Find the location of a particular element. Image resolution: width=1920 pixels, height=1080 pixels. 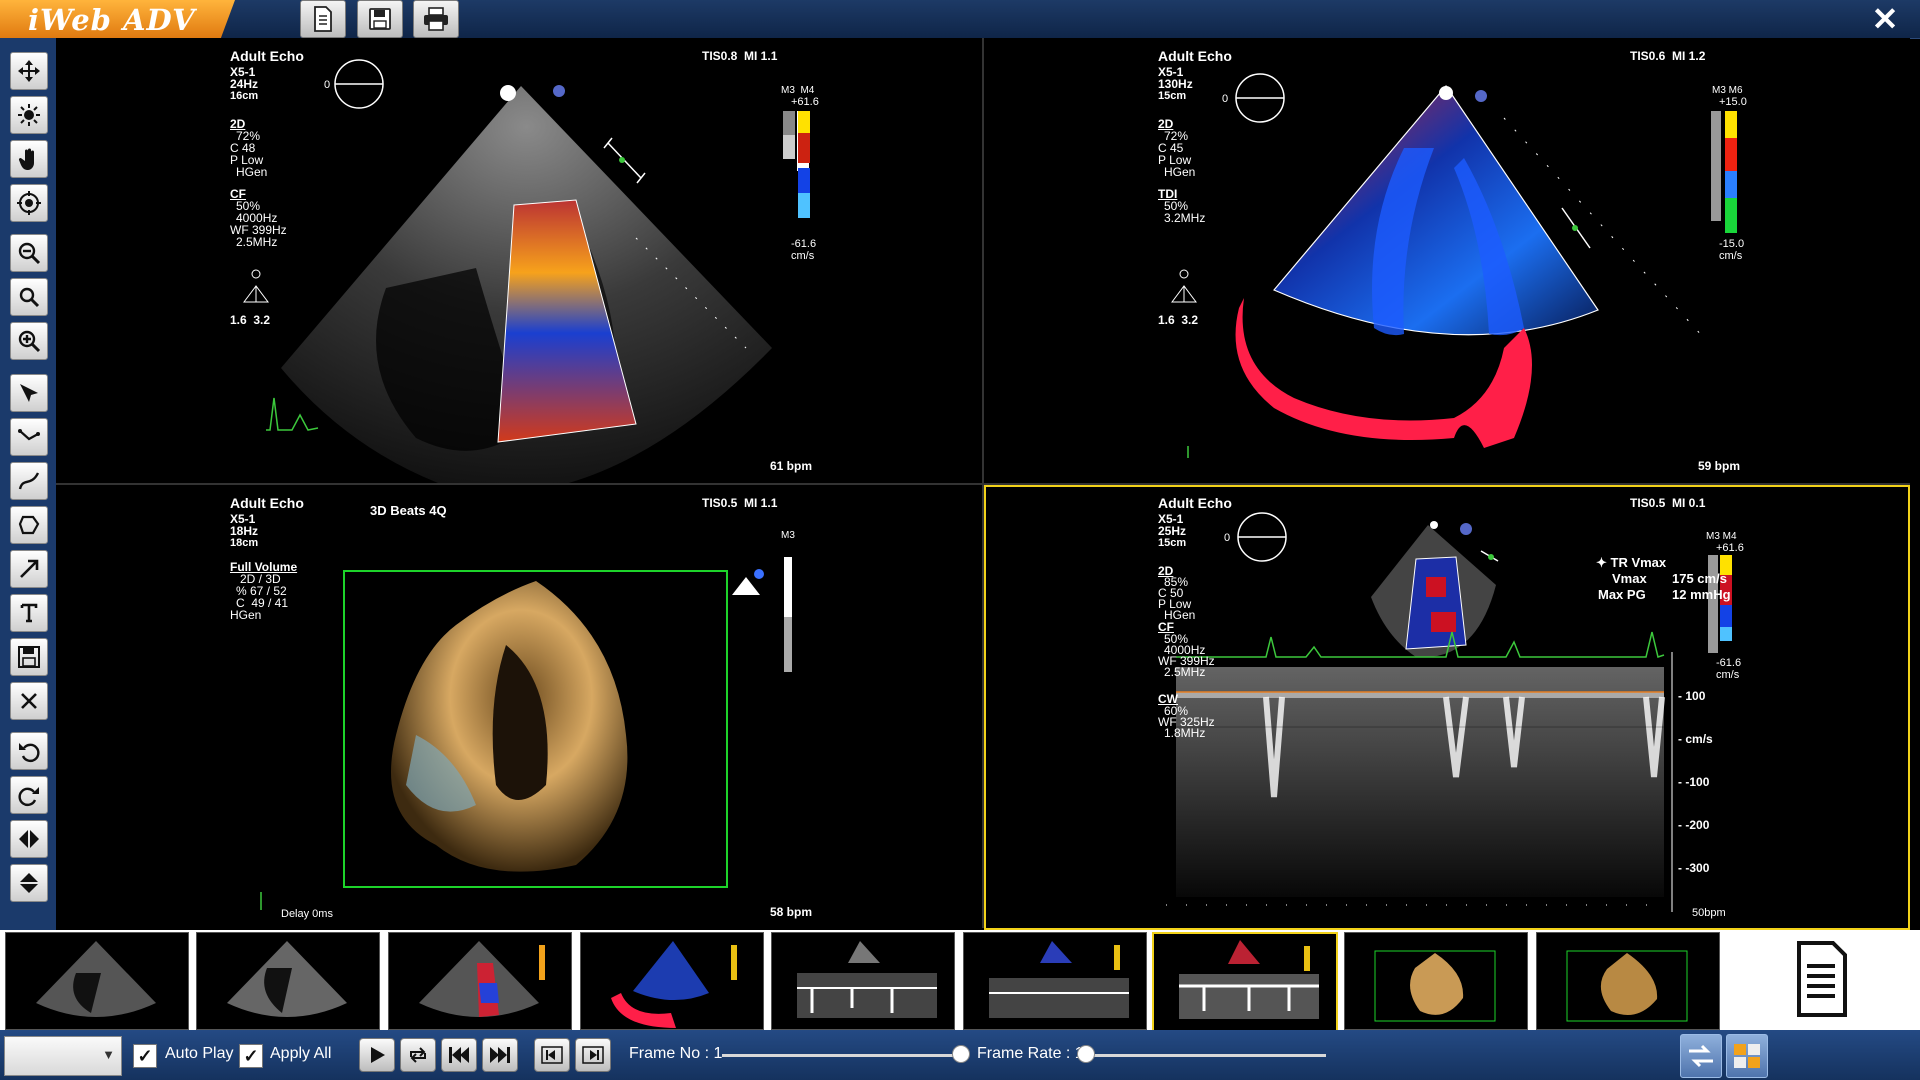

flip-vertical-button is located at coordinates (29, 883).